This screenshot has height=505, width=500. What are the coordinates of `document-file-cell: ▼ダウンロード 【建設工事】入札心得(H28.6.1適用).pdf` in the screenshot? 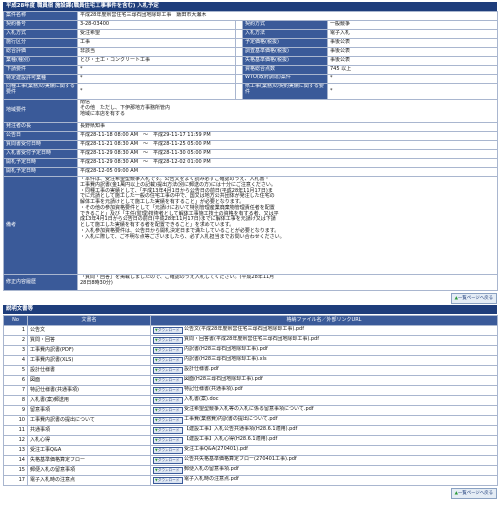 It's located at (324, 440).